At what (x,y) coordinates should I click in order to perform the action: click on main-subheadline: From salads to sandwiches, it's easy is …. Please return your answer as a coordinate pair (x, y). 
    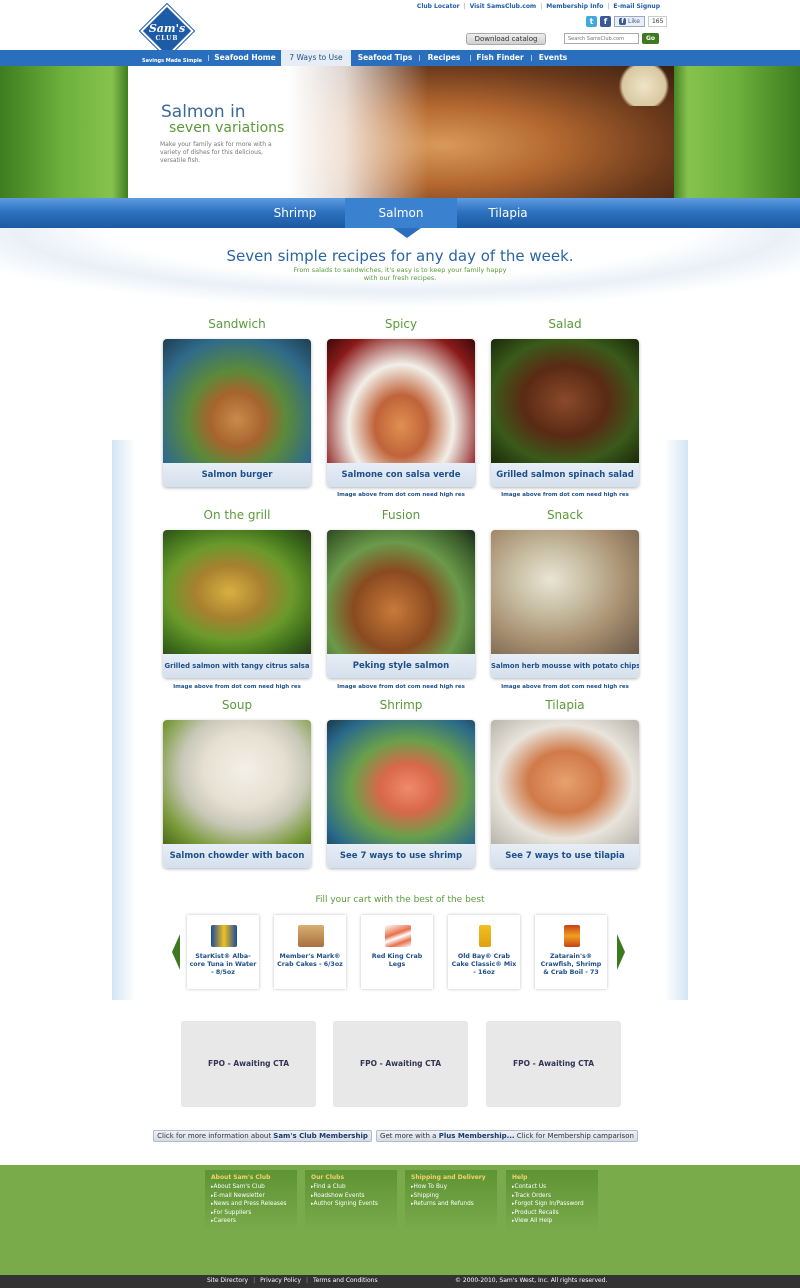
    Looking at the image, I should click on (400, 274).